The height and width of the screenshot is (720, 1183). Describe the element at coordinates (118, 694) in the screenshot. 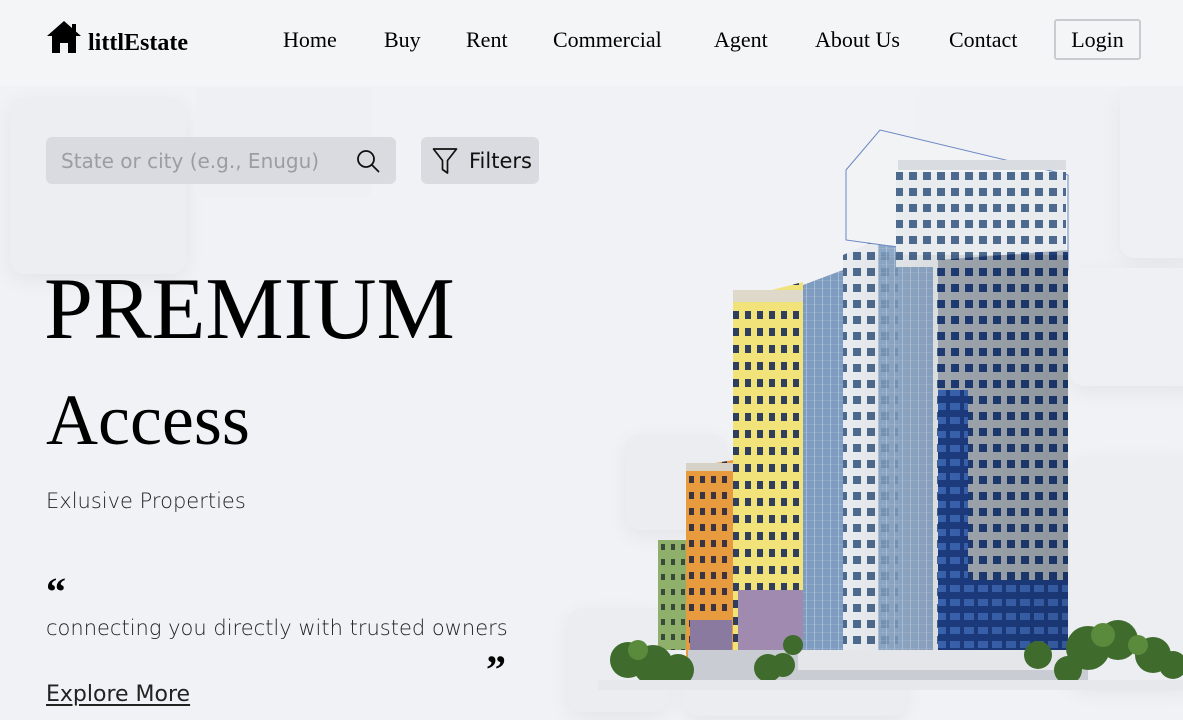

I see `explore-more-link: Explore More` at that location.